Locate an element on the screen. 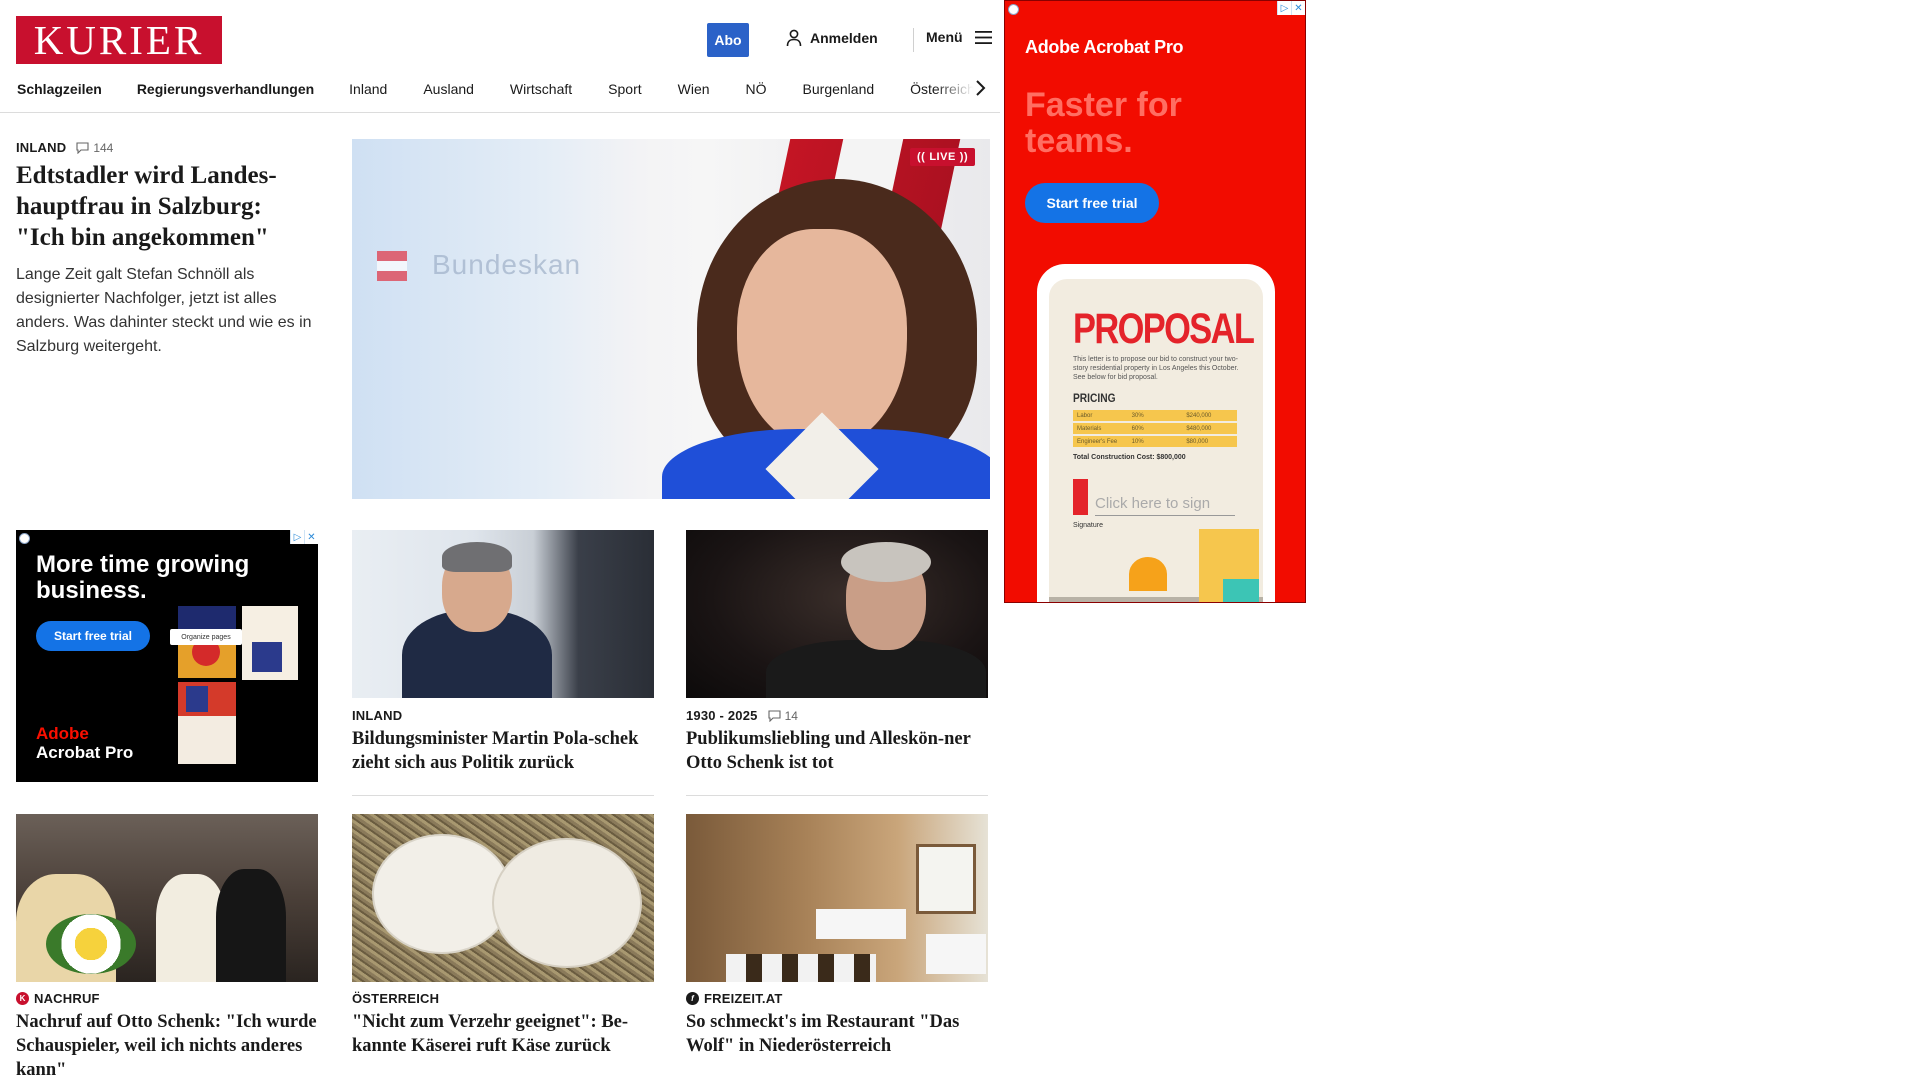 Image resolution: width=1920 pixels, height=1080 pixels. nav-item-schlagzeilen: Schlagzeilen is located at coordinates (59, 89).